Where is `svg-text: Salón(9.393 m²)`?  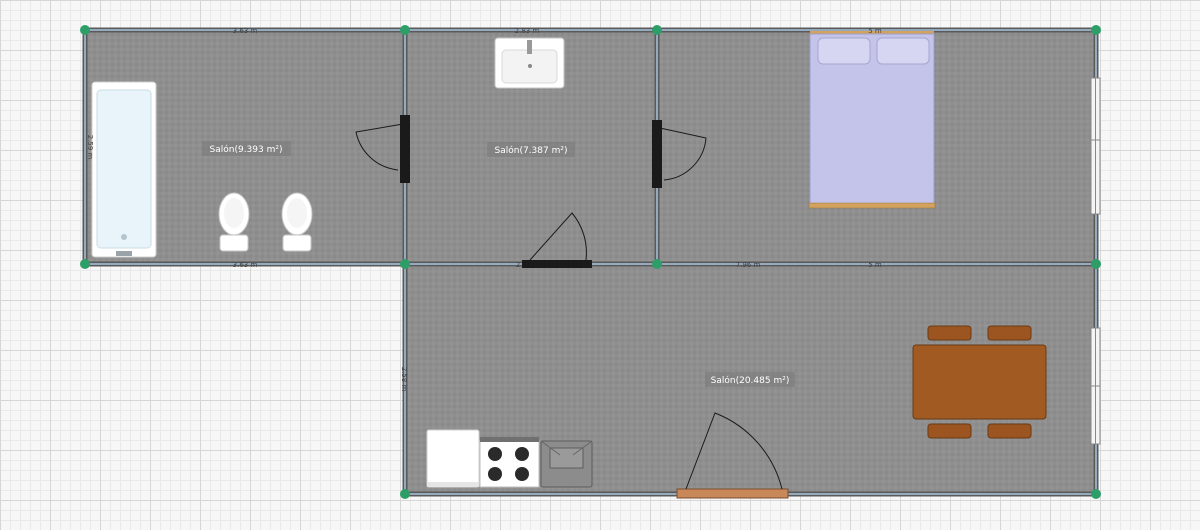 svg-text: Salón(9.393 m²) is located at coordinates (246, 149).